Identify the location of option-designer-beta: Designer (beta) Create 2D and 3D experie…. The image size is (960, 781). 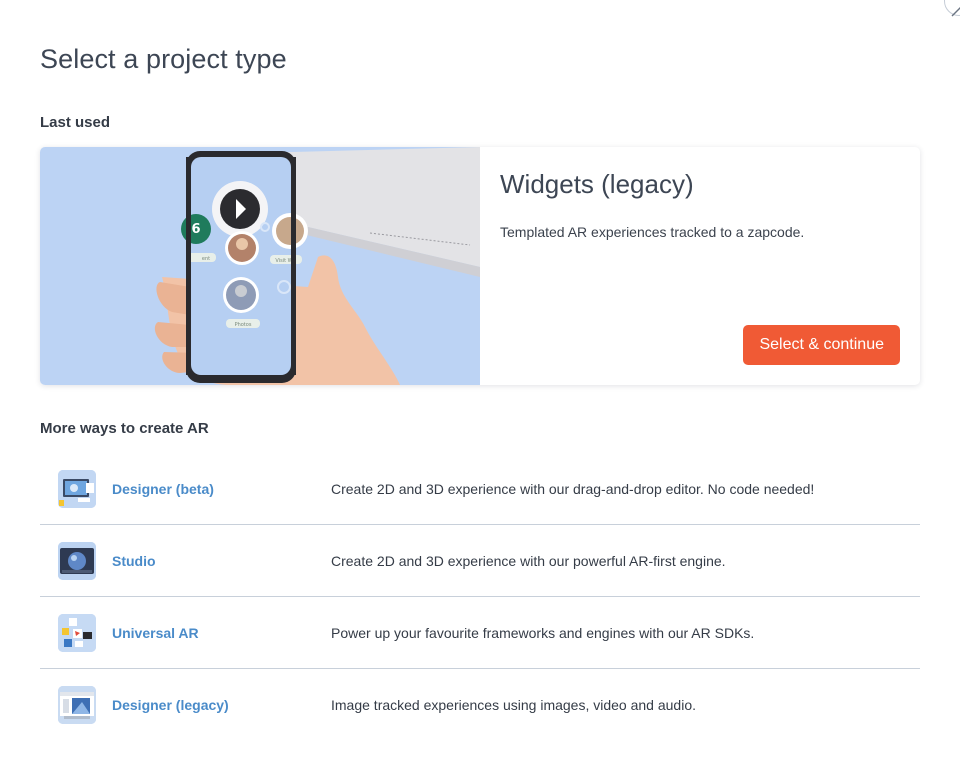
(480, 489).